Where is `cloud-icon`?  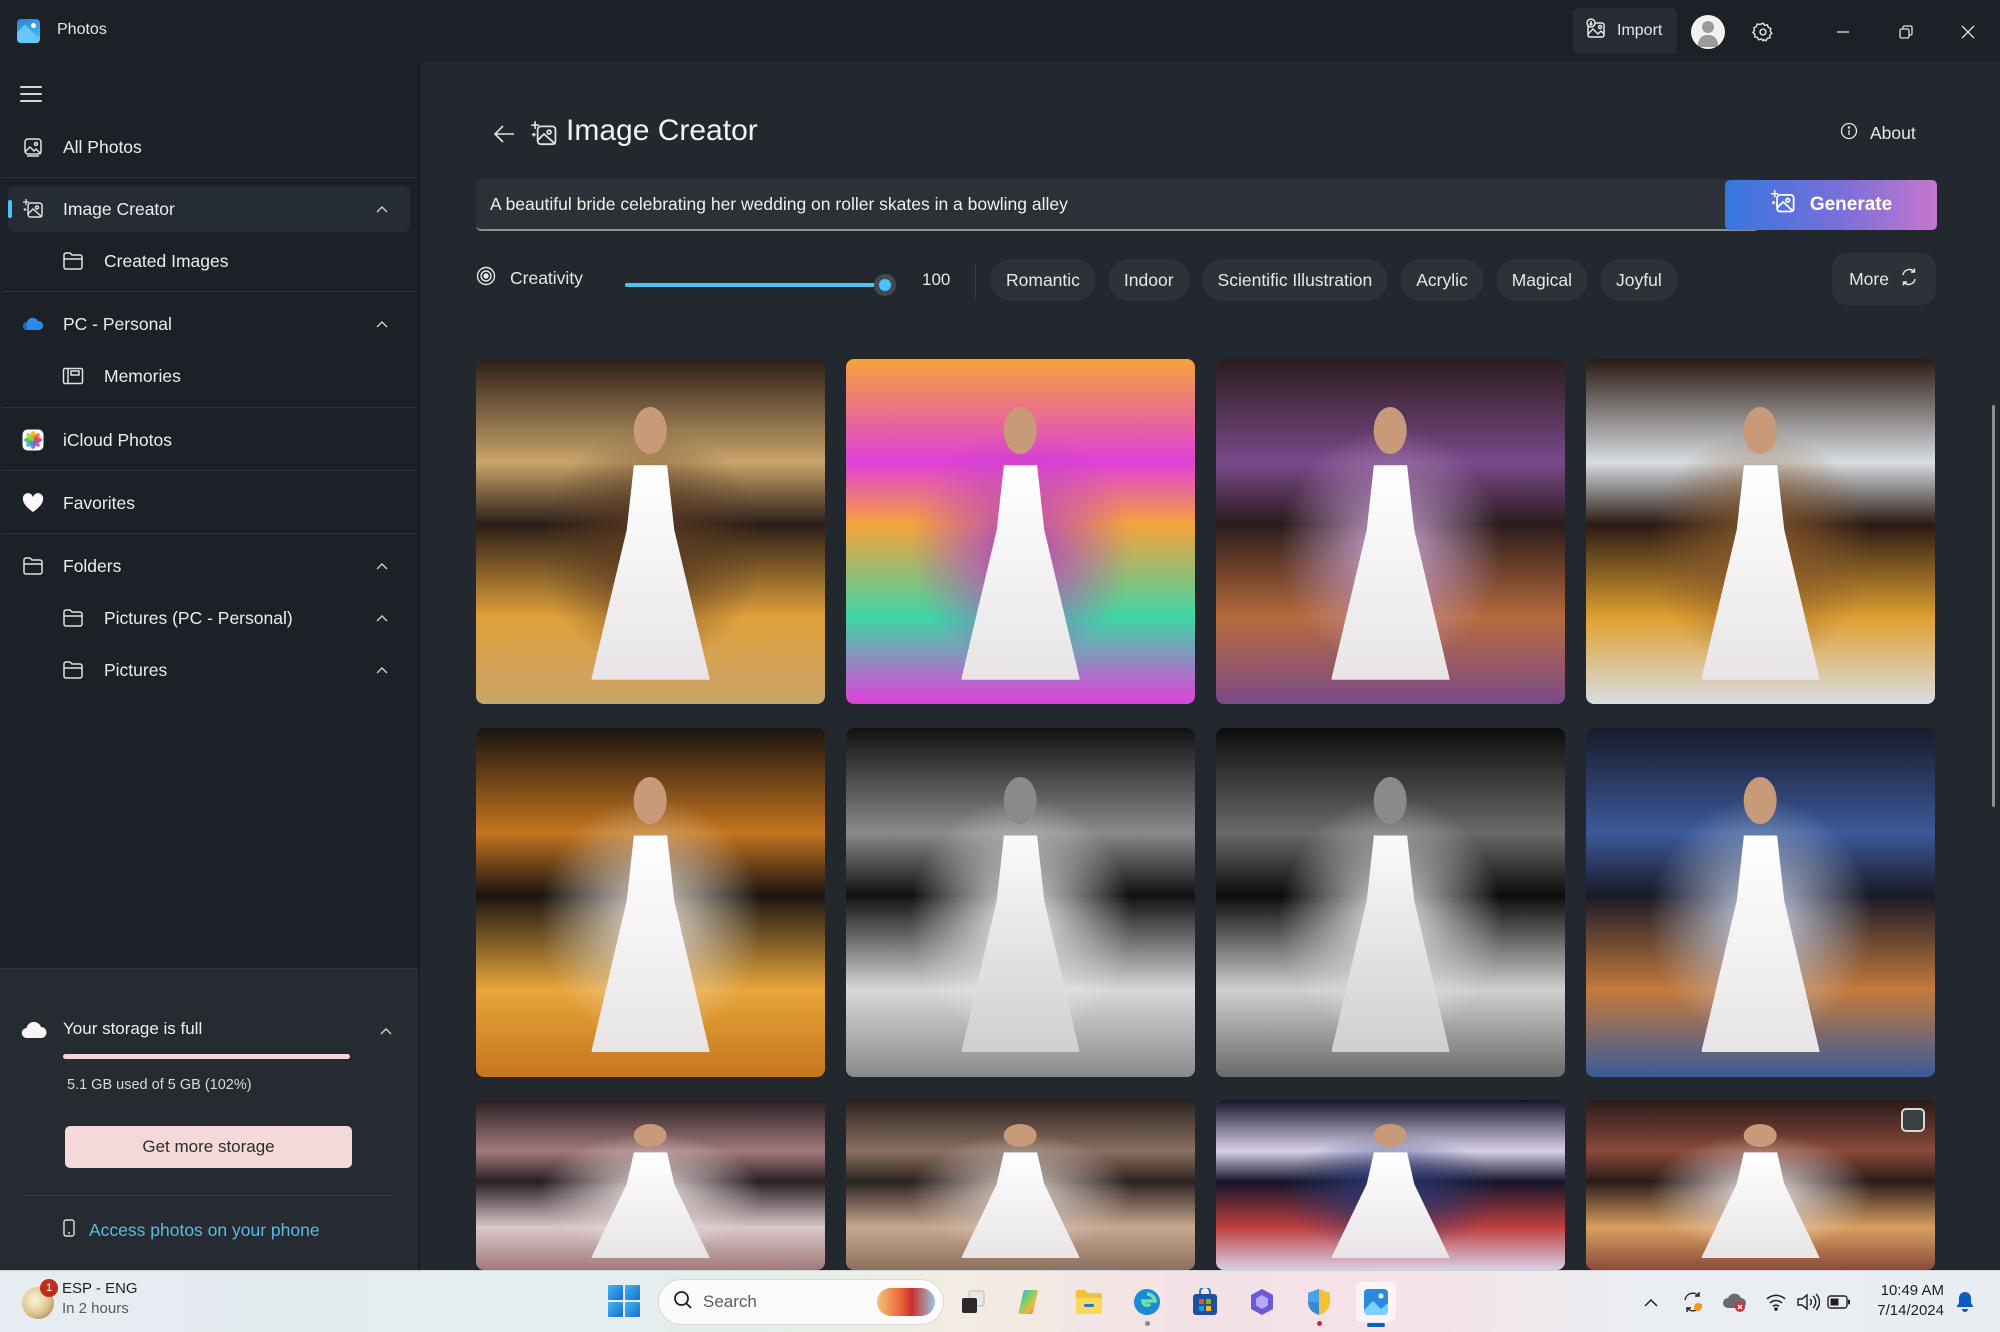 cloud-icon is located at coordinates (34, 1032).